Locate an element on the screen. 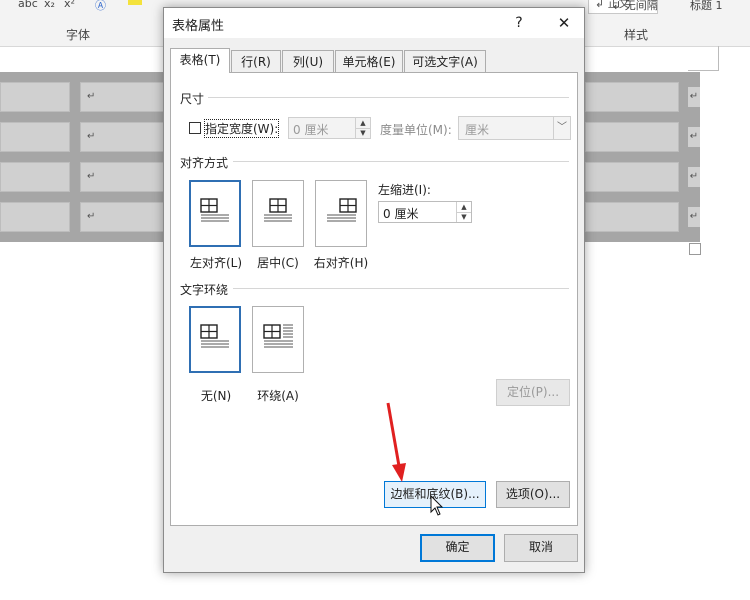 The width and height of the screenshot is (750, 600). table-resize-handle is located at coordinates (695, 249).